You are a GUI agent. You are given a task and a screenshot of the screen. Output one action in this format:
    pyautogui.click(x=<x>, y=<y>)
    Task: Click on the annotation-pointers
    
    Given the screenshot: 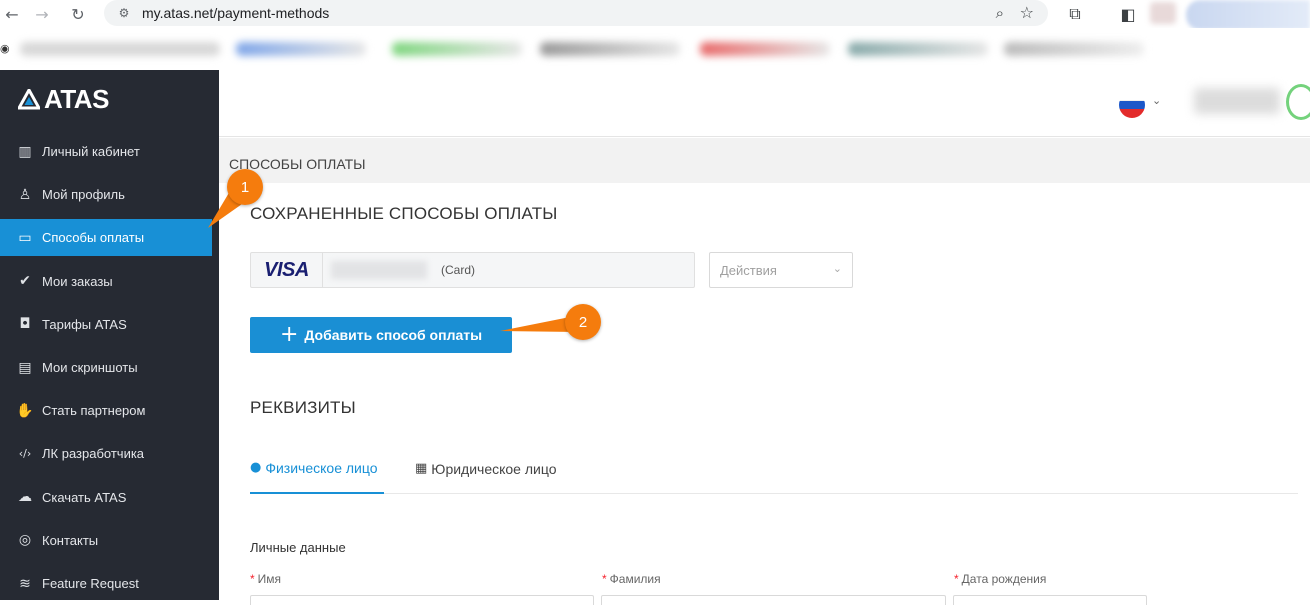 What is the action you would take?
    pyautogui.click(x=393, y=256)
    